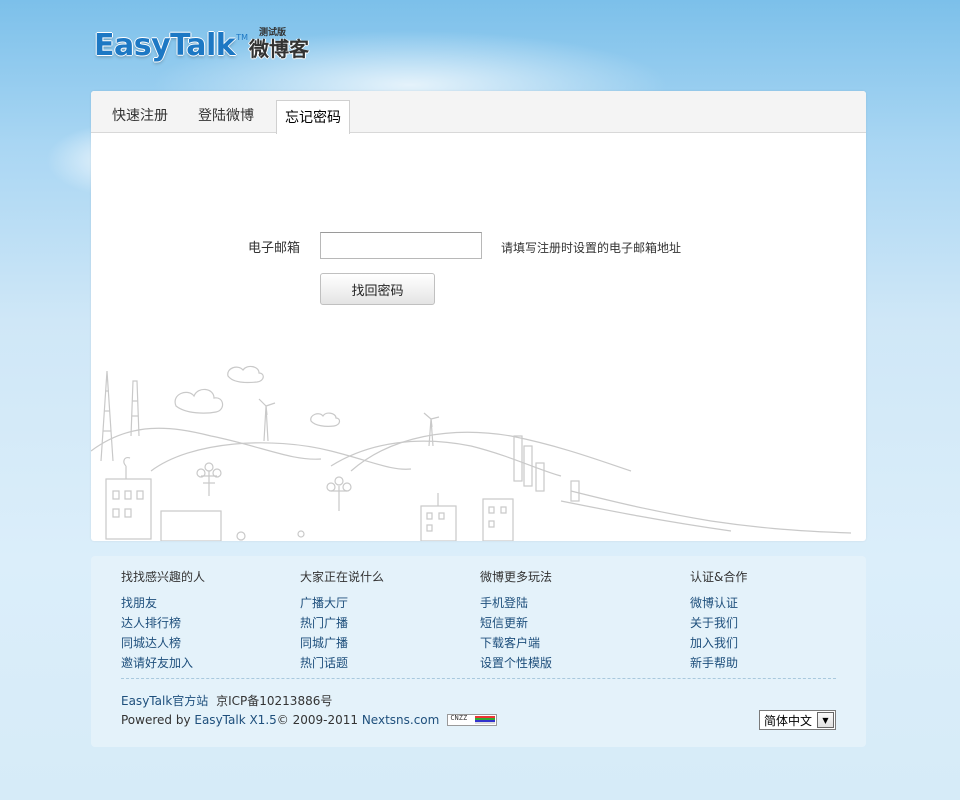 This screenshot has width=960, height=800. I want to click on tab-login: 登陆微博, so click(226, 115).